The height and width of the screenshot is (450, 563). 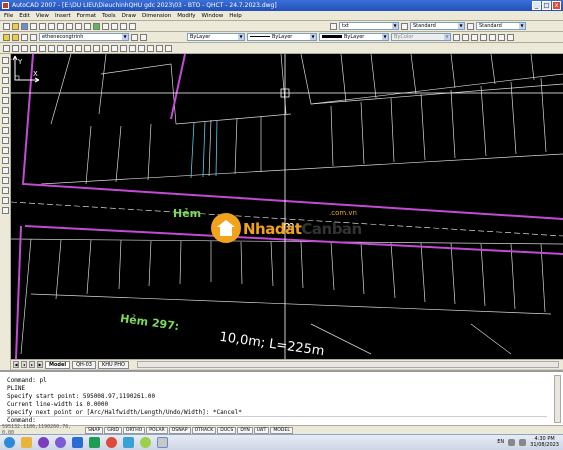 I want to click on chrome-icon, so click(x=111, y=442).